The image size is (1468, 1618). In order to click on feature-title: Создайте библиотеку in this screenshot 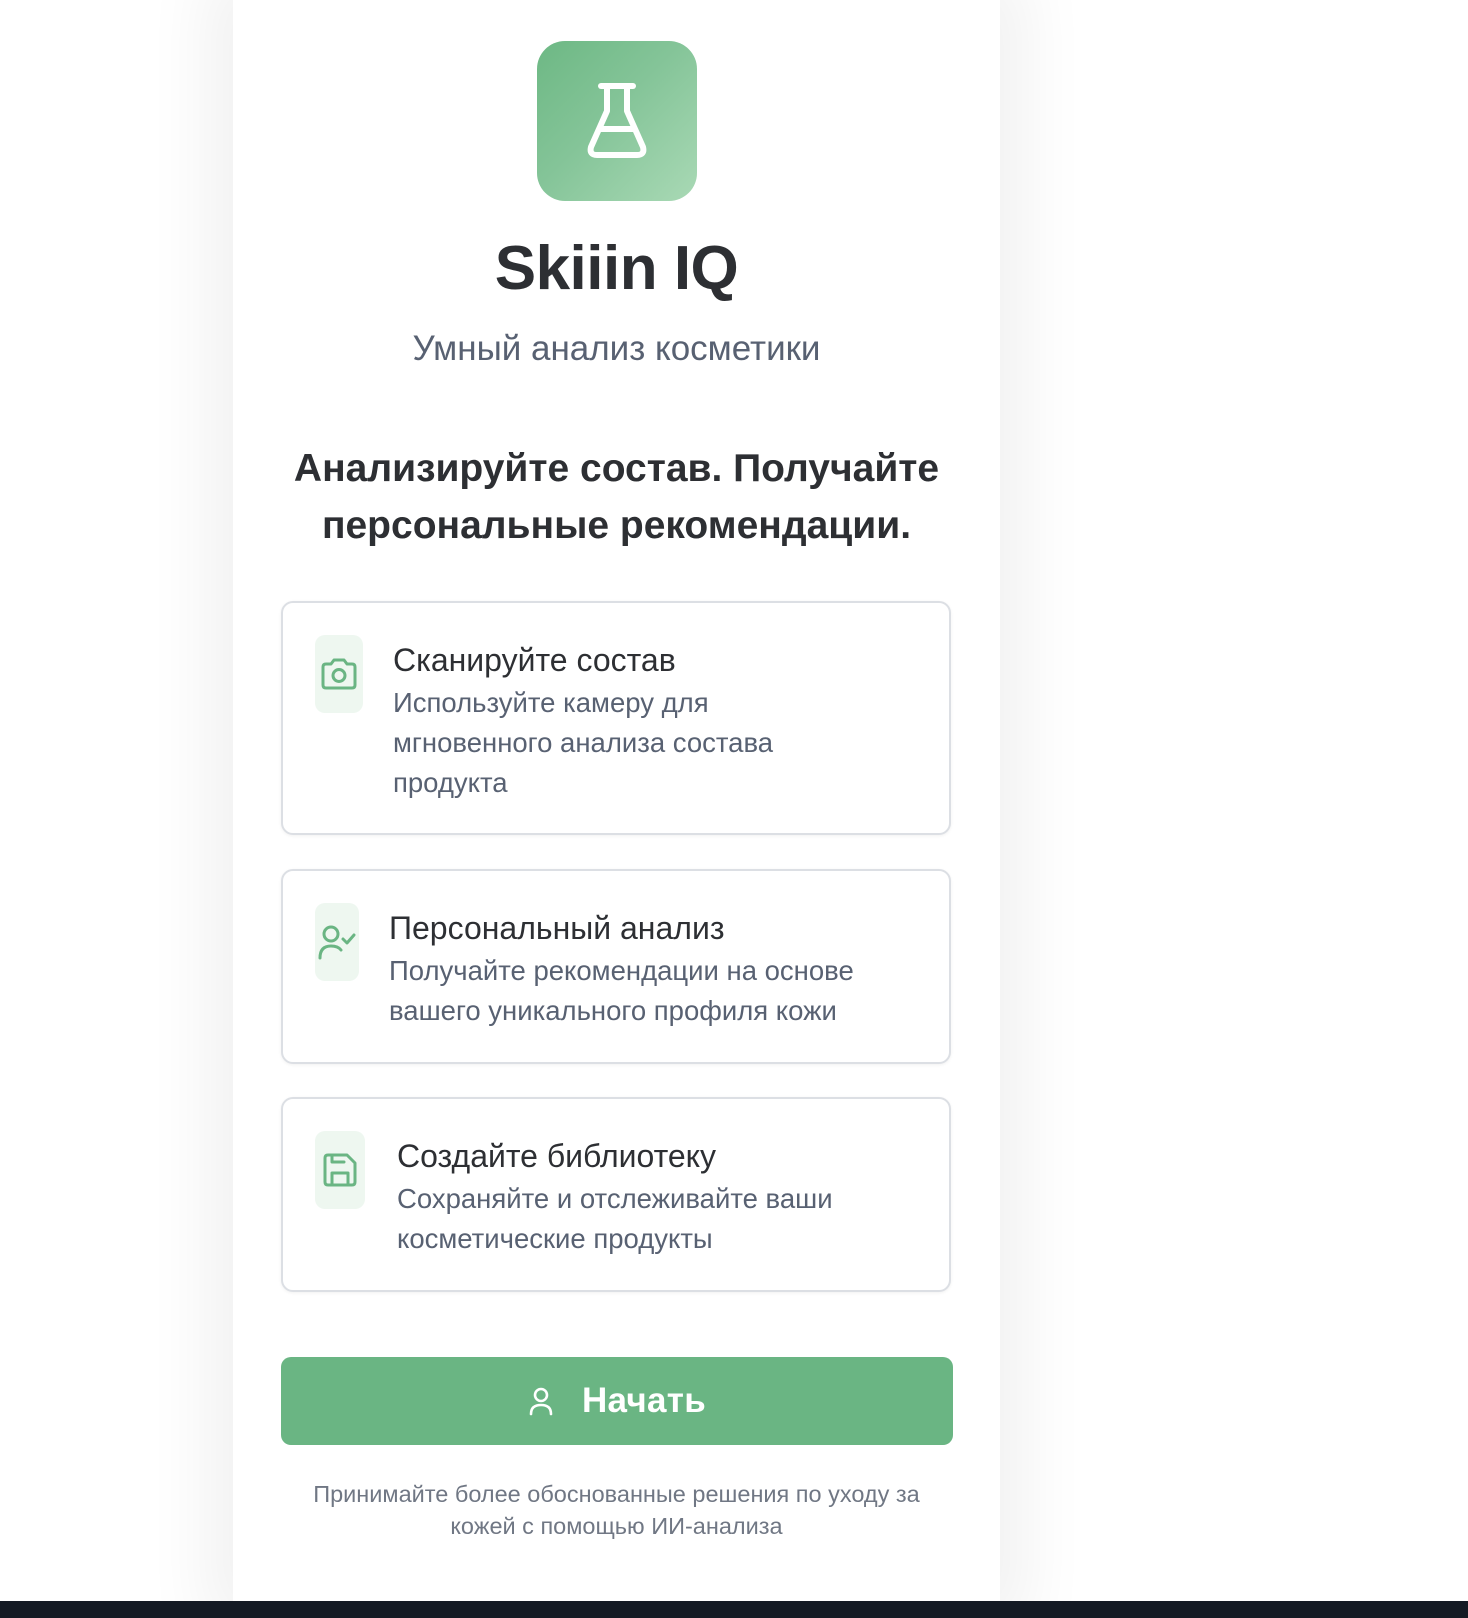, I will do `click(557, 1156)`.